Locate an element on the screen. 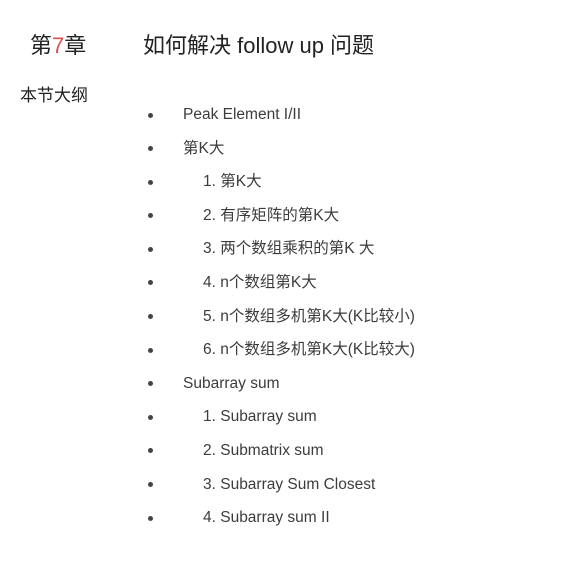 This screenshot has width=568, height=568. outline-item: 2. 有序矩阵的第K大 is located at coordinates (284, 216).